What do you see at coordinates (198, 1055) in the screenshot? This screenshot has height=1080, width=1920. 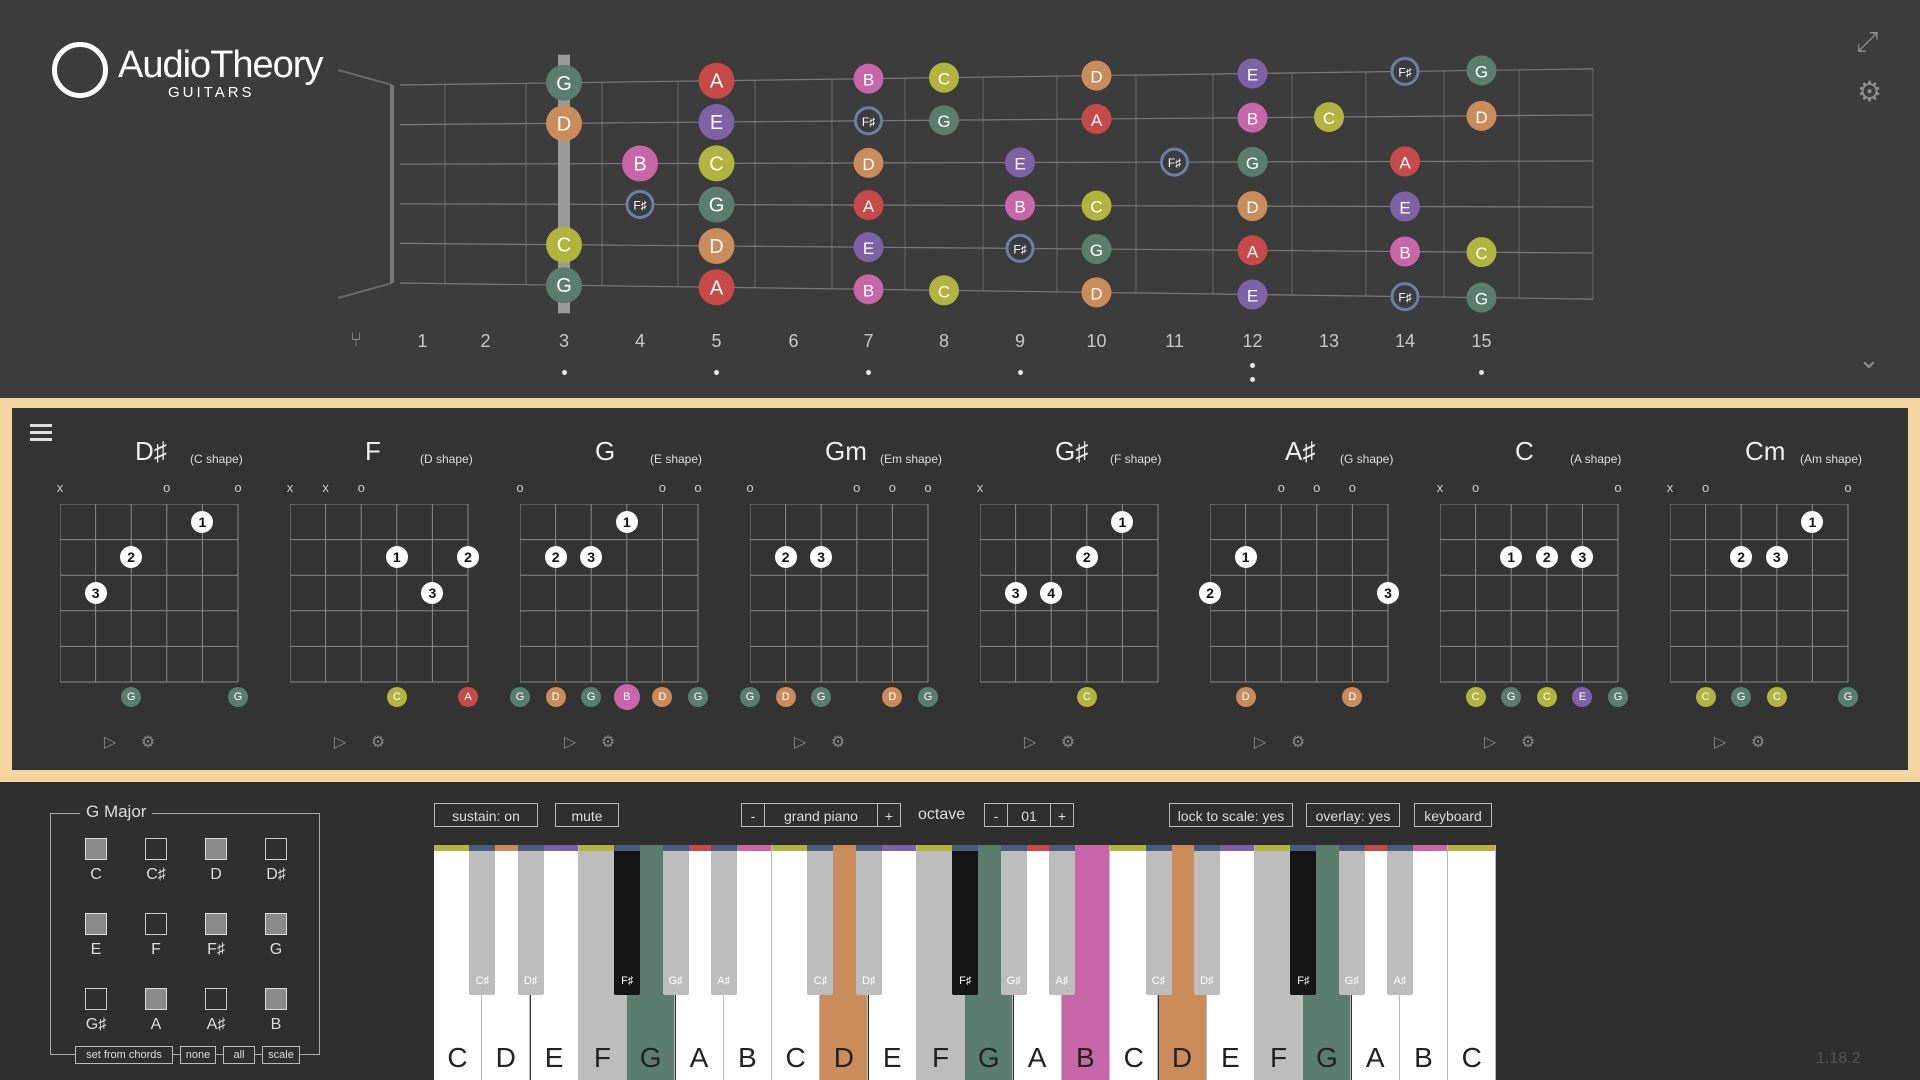 I see `none-button: none` at bounding box center [198, 1055].